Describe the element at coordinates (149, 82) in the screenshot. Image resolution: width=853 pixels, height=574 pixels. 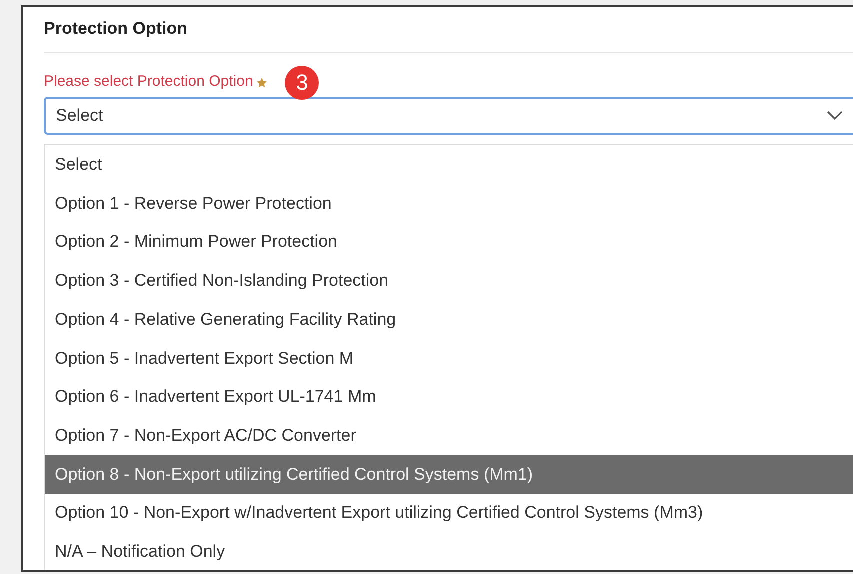
I see `field-label: Please select Protection Option` at that location.